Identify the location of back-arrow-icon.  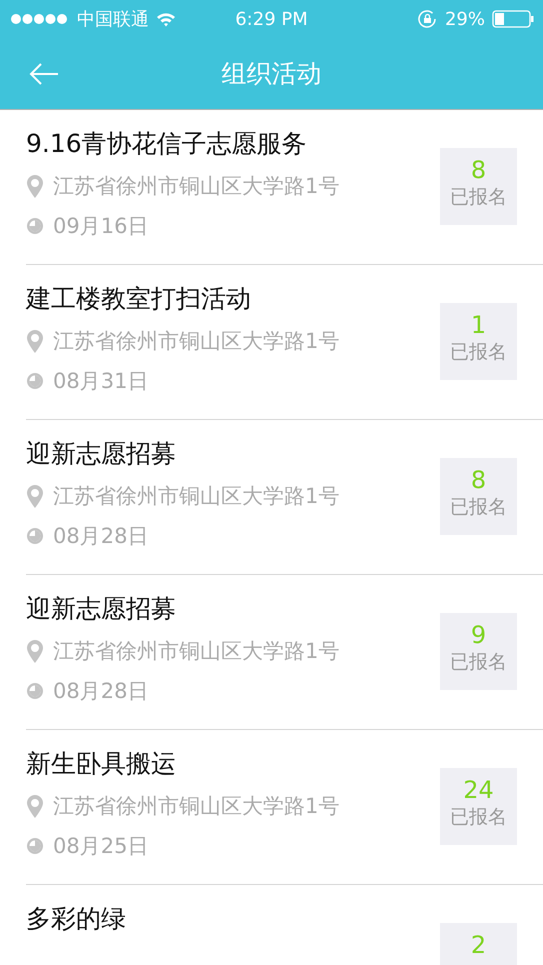
(44, 74).